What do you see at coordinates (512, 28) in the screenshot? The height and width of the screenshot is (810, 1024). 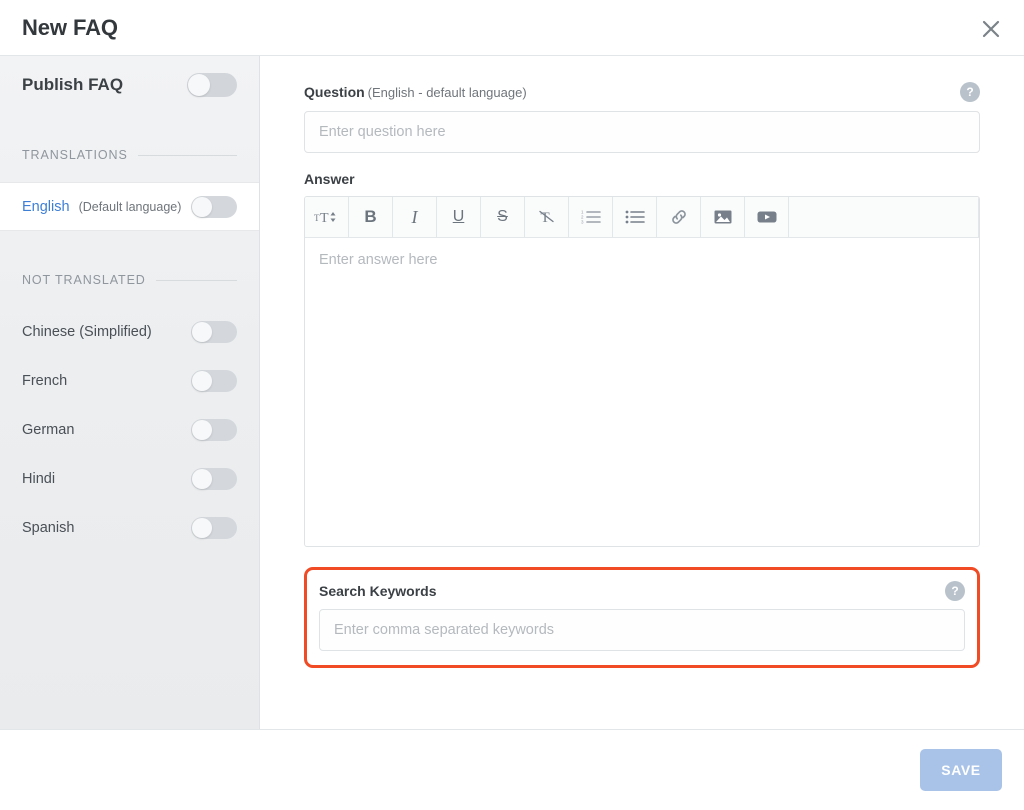 I see `dialog-titlebar: New FAQ` at bounding box center [512, 28].